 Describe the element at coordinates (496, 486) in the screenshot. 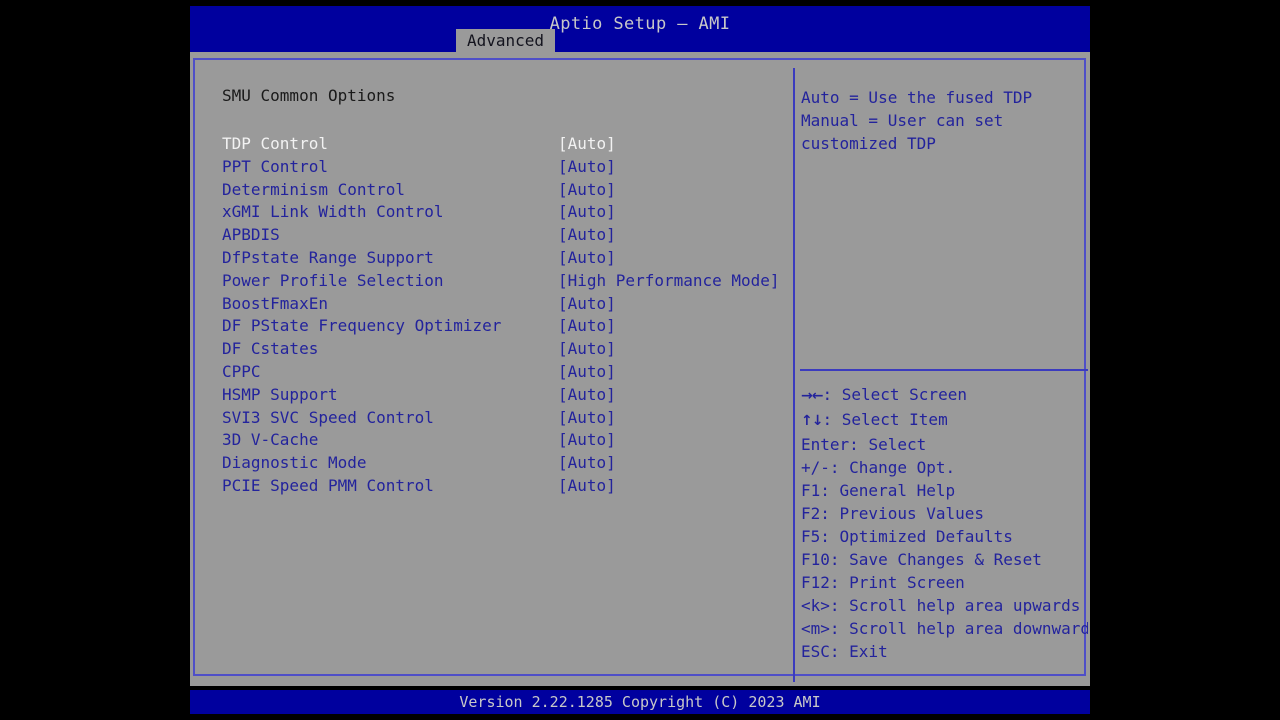

I see `option-row: PCIE Speed PMM Control [Auto]` at that location.